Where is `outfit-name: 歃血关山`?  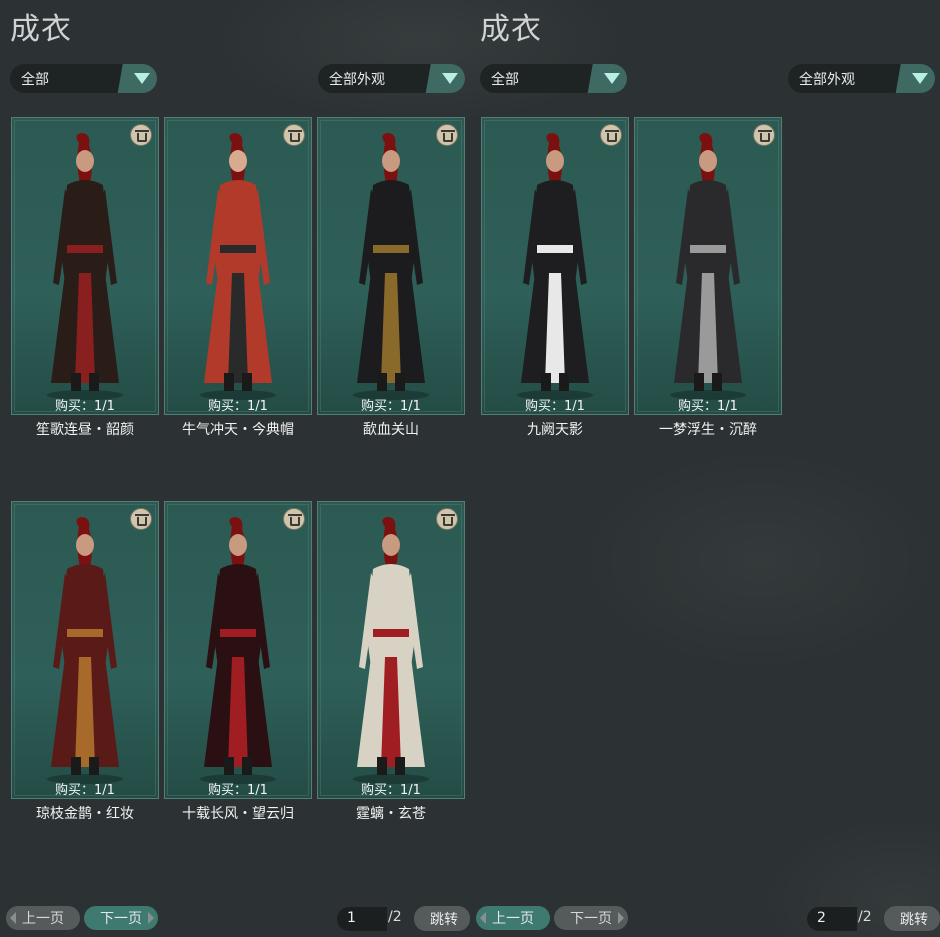
outfit-name: 歃血关山 is located at coordinates (391, 430).